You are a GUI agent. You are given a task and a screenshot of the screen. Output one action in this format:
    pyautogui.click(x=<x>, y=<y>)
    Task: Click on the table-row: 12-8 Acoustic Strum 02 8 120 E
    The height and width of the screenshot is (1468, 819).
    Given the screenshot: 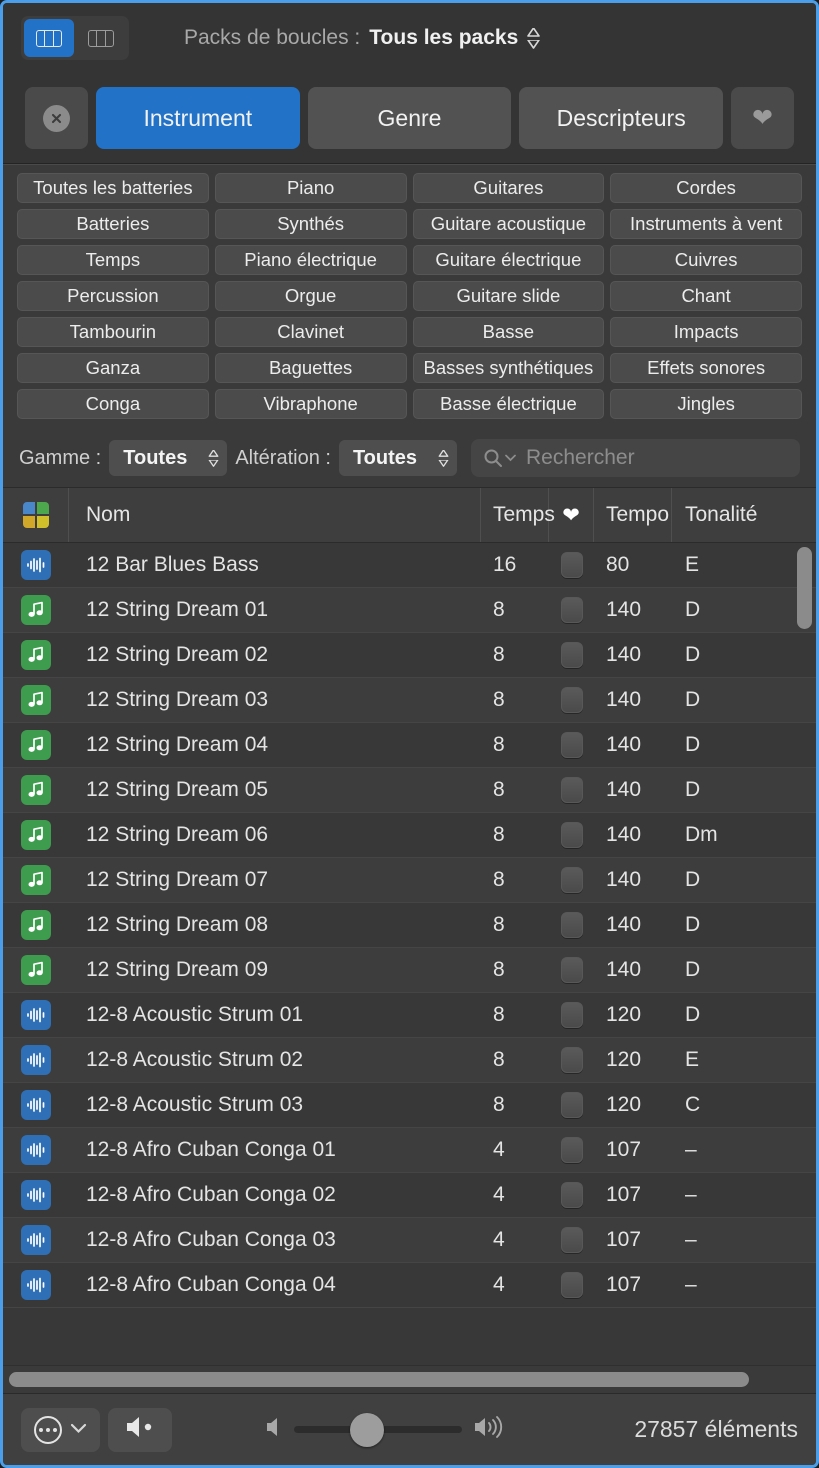 What is the action you would take?
    pyautogui.click(x=409, y=1060)
    